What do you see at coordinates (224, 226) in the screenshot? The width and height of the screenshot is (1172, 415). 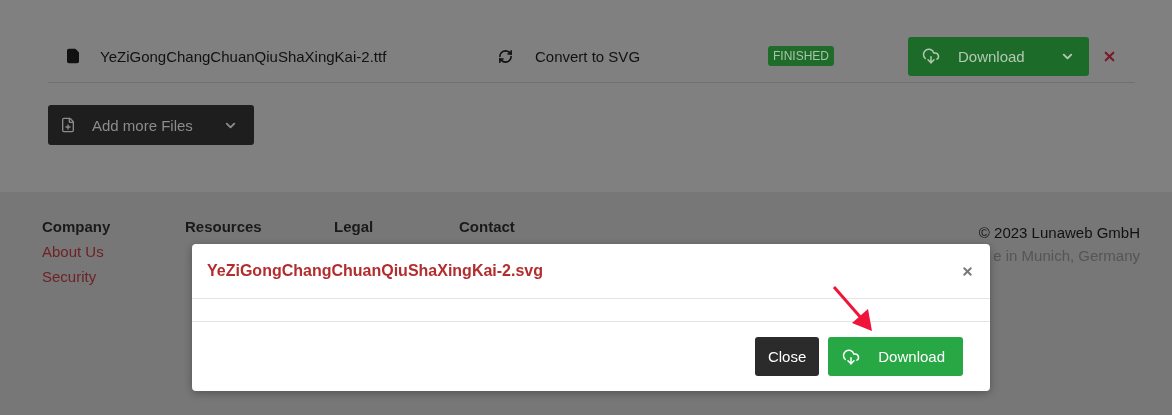 I see `footer-heading: Resources` at bounding box center [224, 226].